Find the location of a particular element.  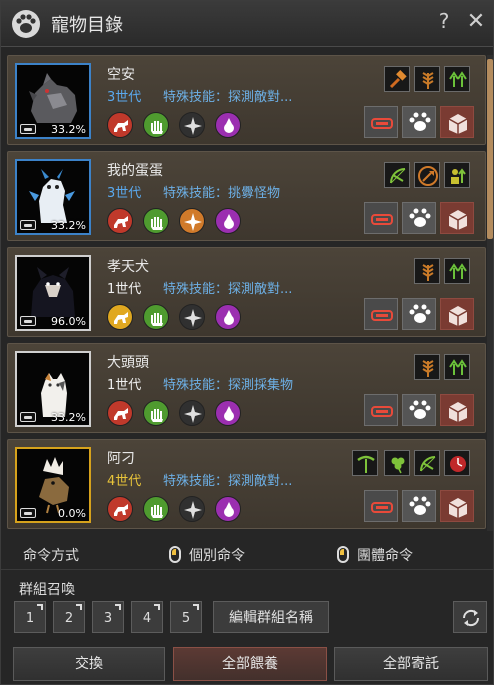

scroll-thumb is located at coordinates (490, 149).